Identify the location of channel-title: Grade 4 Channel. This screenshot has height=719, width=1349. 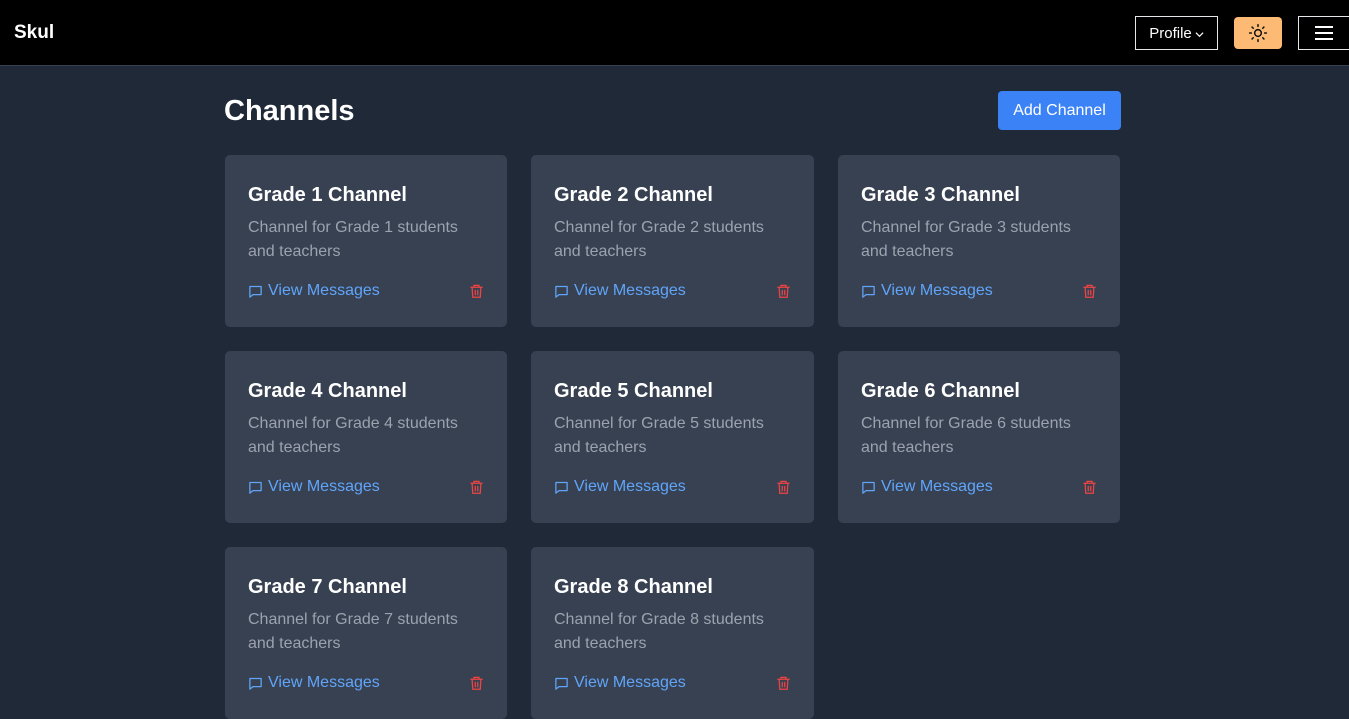
(327, 391).